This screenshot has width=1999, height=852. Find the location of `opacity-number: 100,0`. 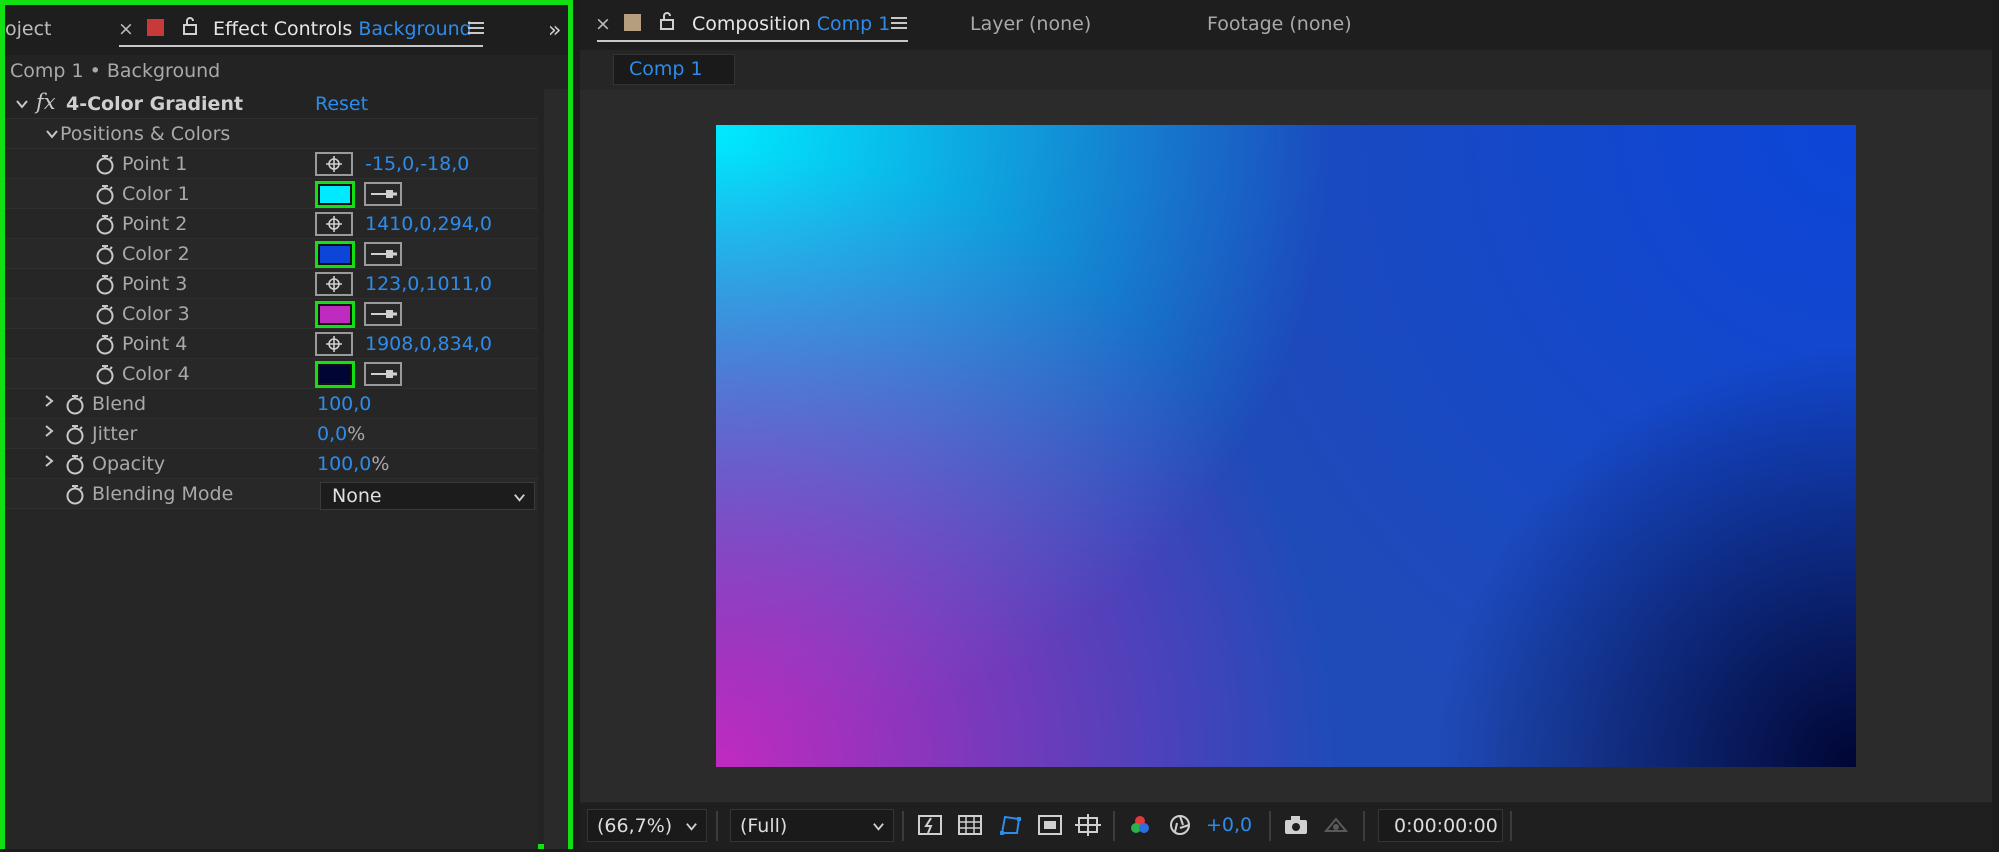

opacity-number: 100,0 is located at coordinates (344, 464).